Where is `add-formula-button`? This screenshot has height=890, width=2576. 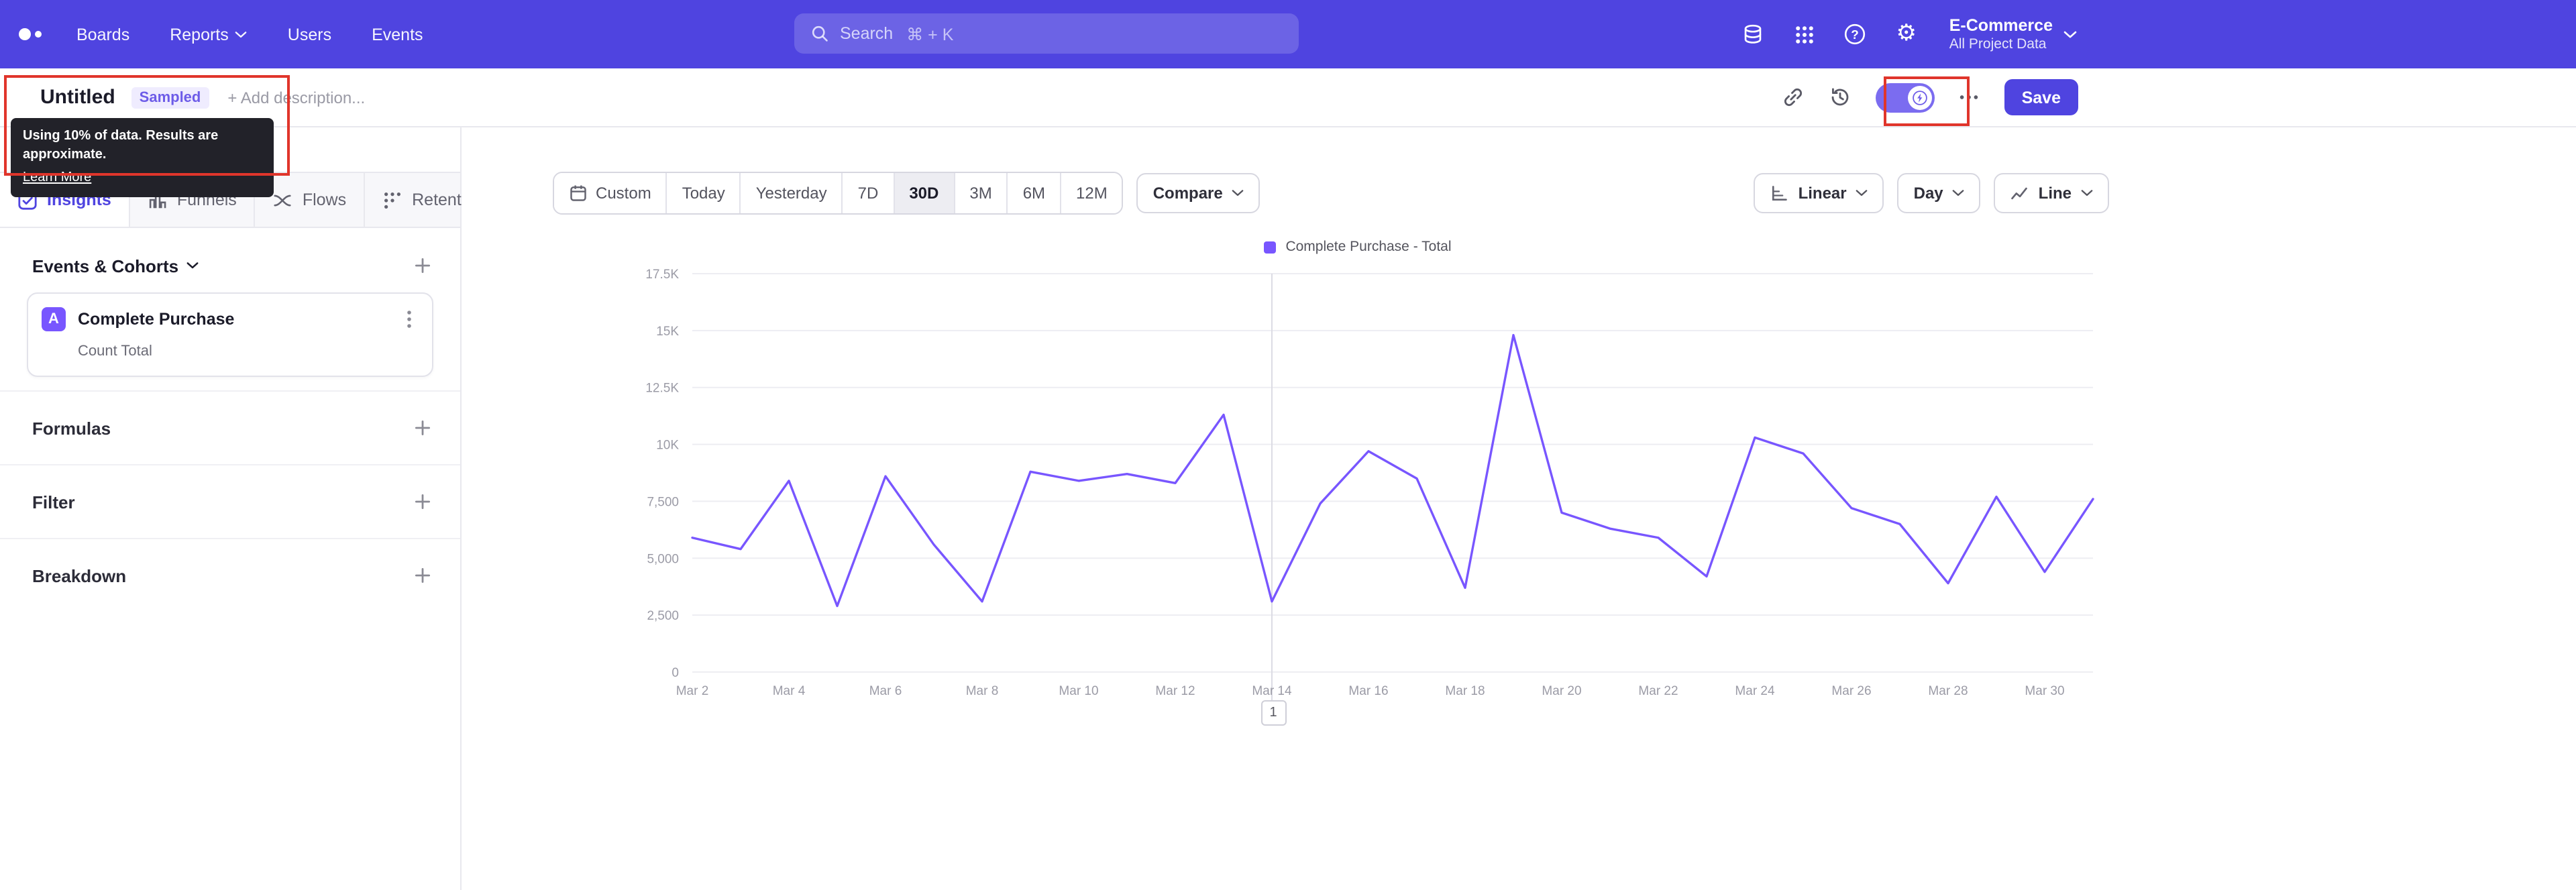 add-formula-button is located at coordinates (422, 428).